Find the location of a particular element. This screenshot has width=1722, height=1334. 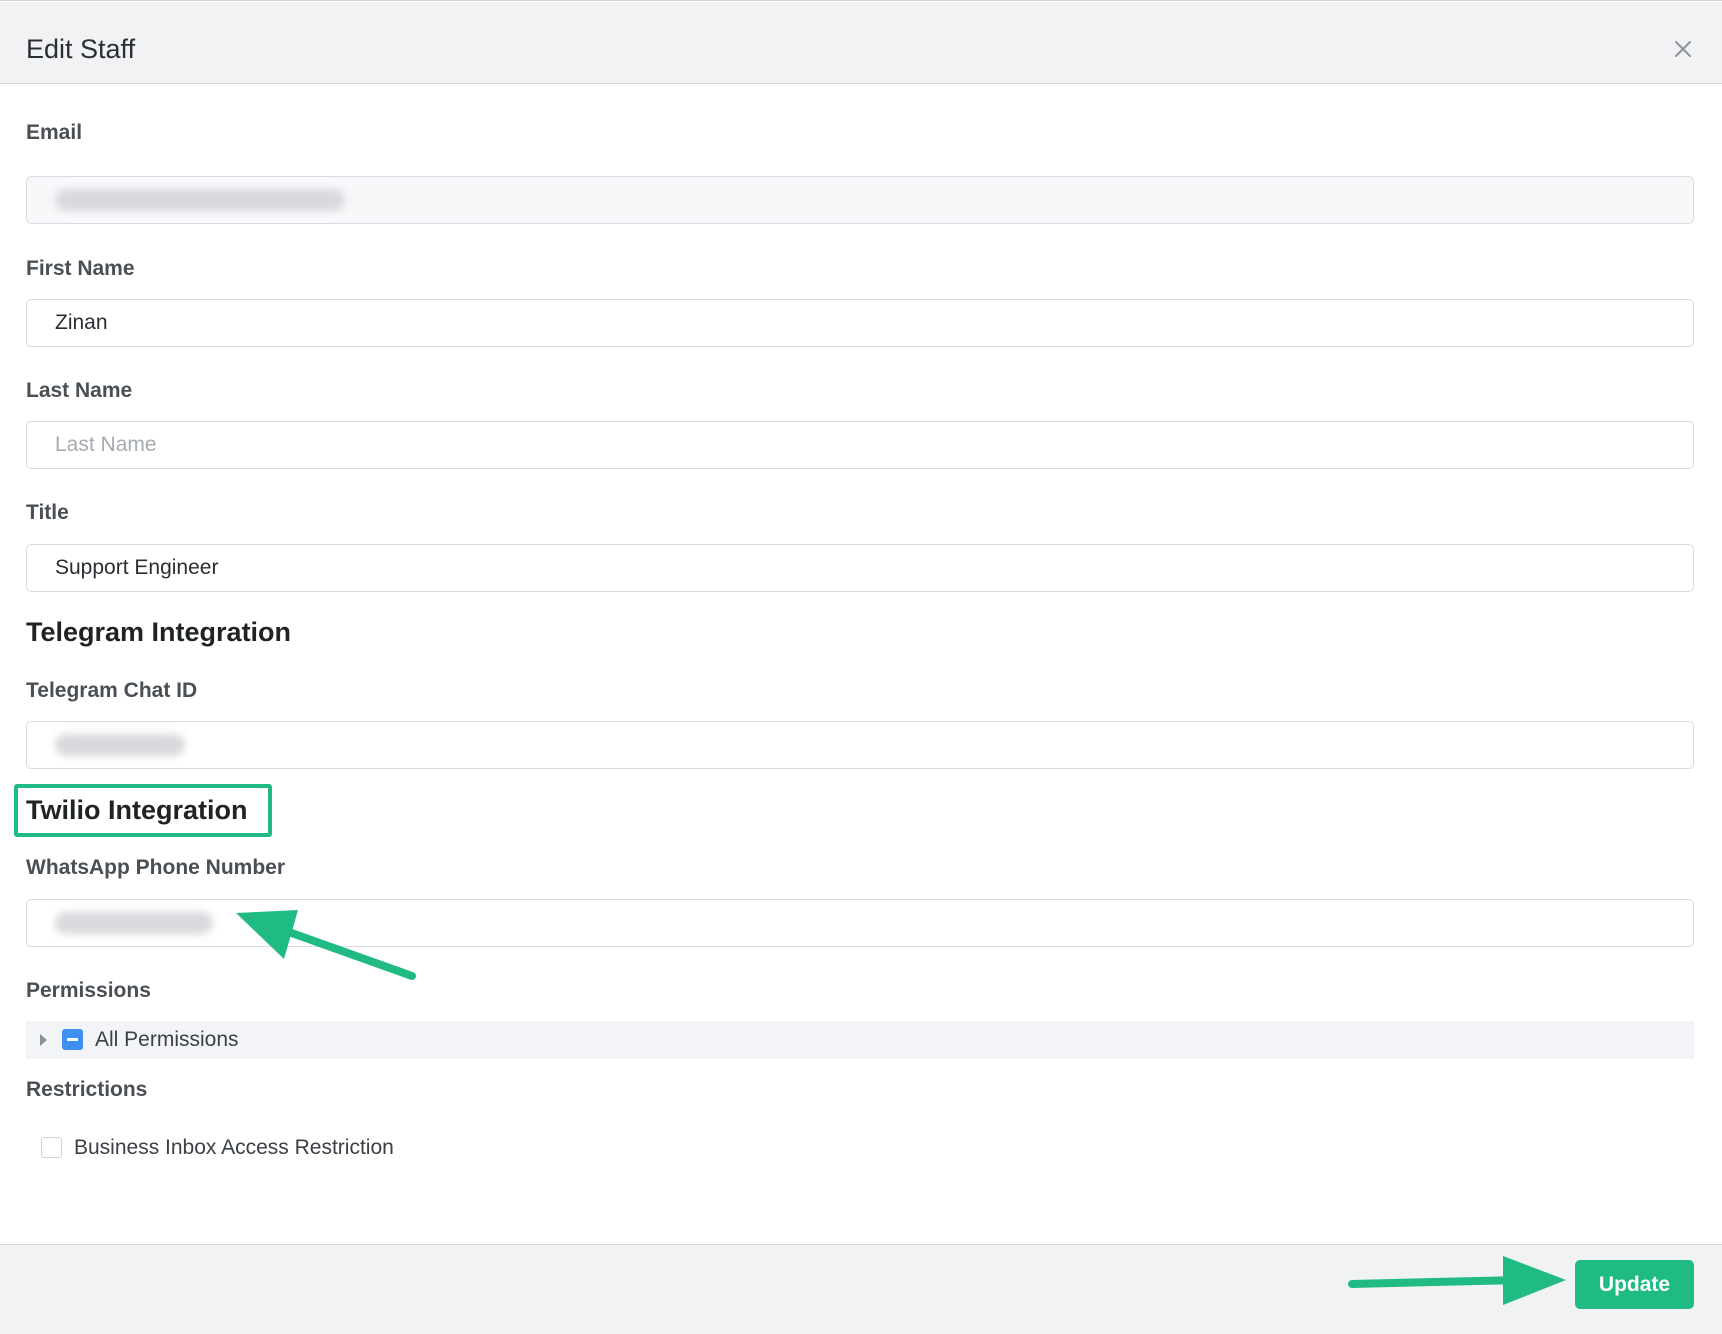

email-label: Email is located at coordinates (54, 132).